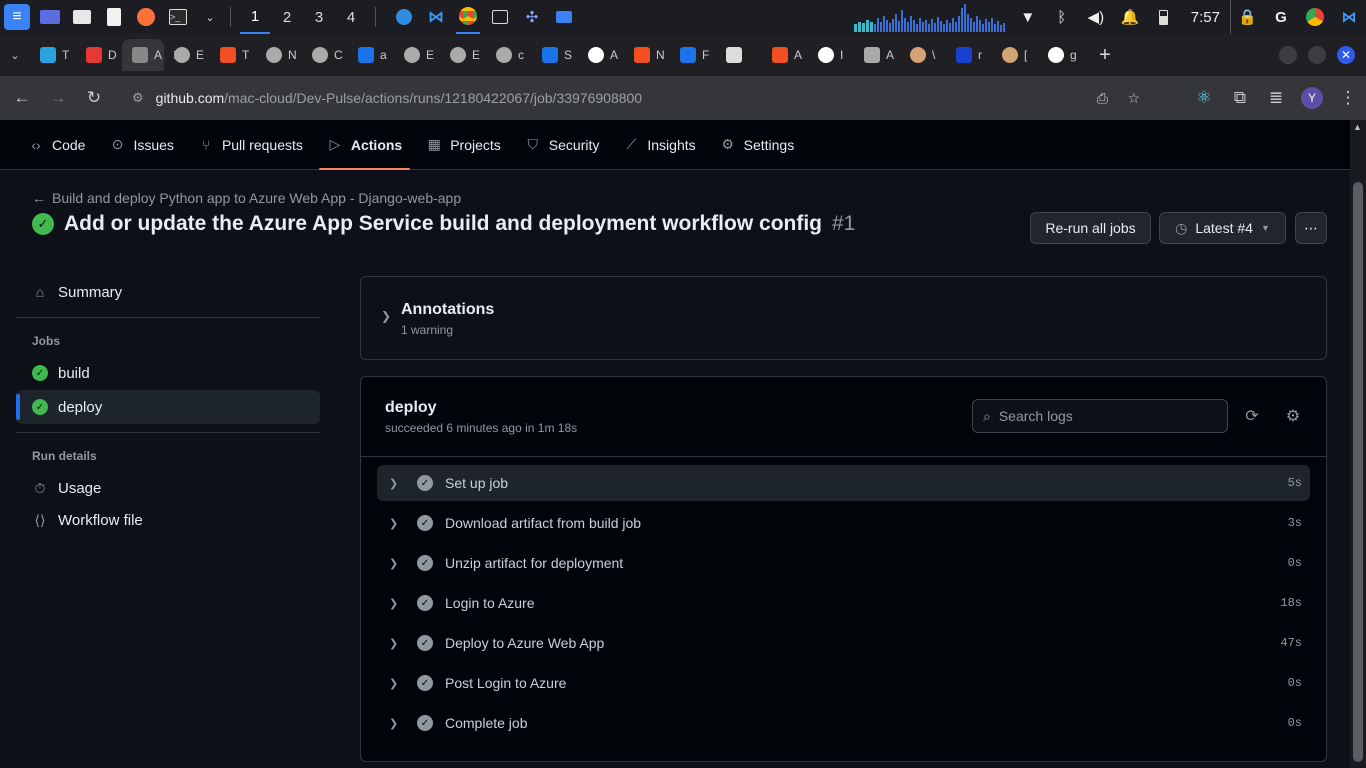 Image resolution: width=1366 pixels, height=768 pixels. What do you see at coordinates (1315, 17) in the screenshot?
I see `chrome-tray-icon` at bounding box center [1315, 17].